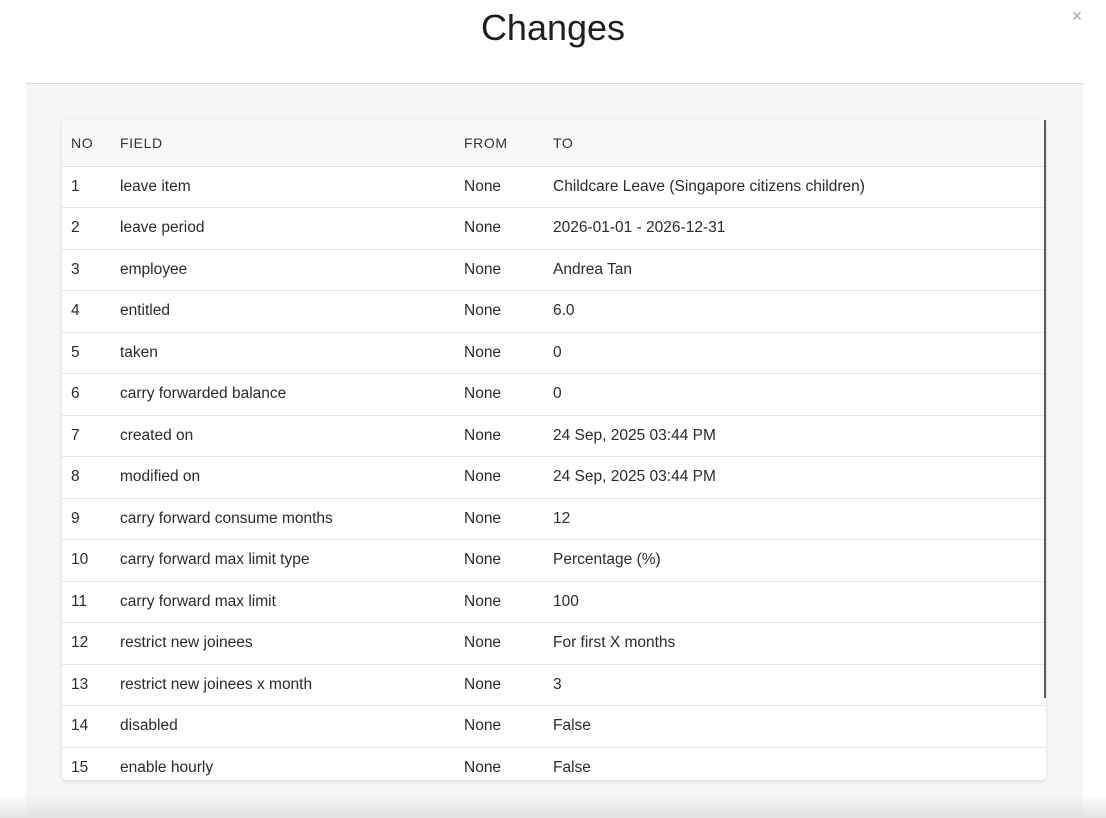  I want to click on cell-field: entitled, so click(292, 311).